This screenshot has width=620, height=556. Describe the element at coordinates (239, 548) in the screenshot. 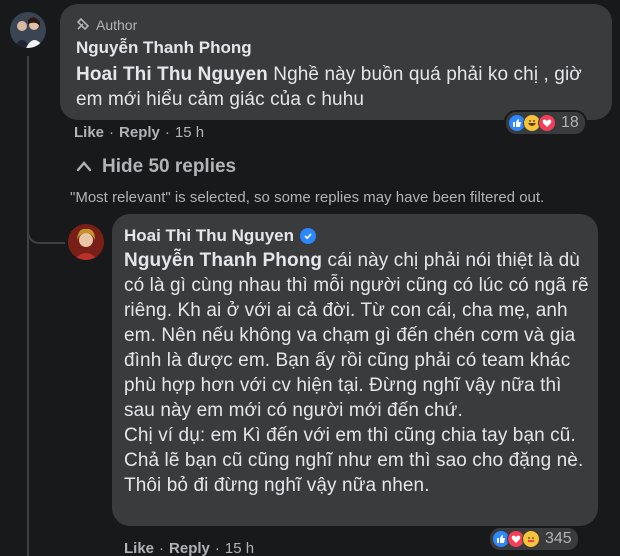

I see `reply-timestamp: 15 h` at that location.